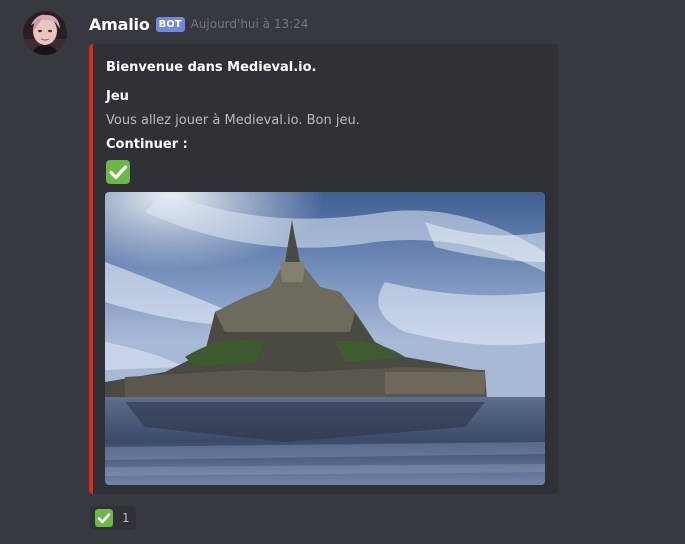 The width and height of the screenshot is (685, 544). Describe the element at coordinates (45, 33) in the screenshot. I see `avatar` at that location.